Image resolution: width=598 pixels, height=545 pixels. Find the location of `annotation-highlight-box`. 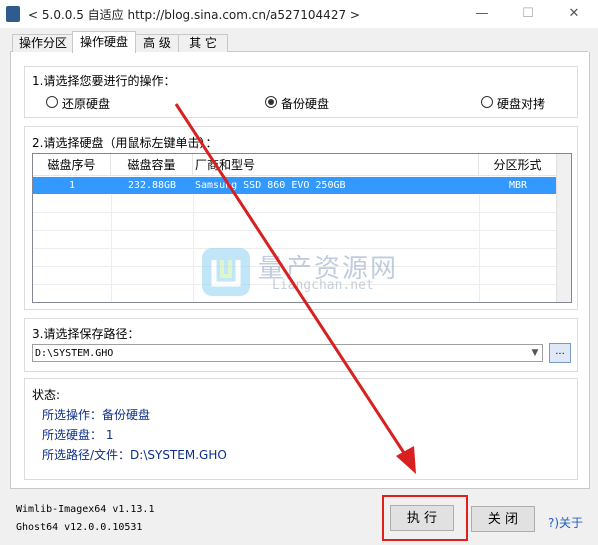

annotation-highlight-box is located at coordinates (425, 518).